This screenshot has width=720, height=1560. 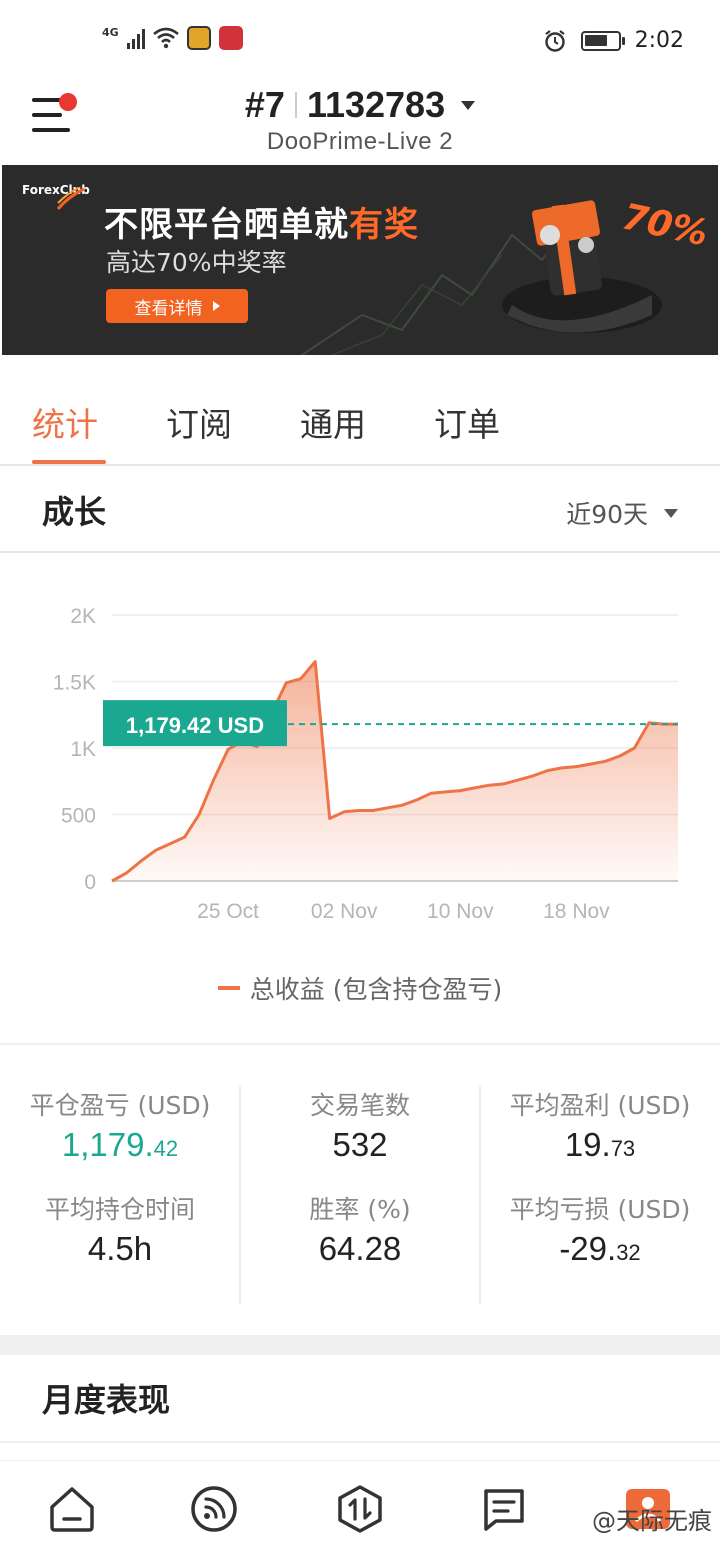 I want to click on app-header: #7 1132783 DooPrime-Live 2, so click(x=360, y=124).